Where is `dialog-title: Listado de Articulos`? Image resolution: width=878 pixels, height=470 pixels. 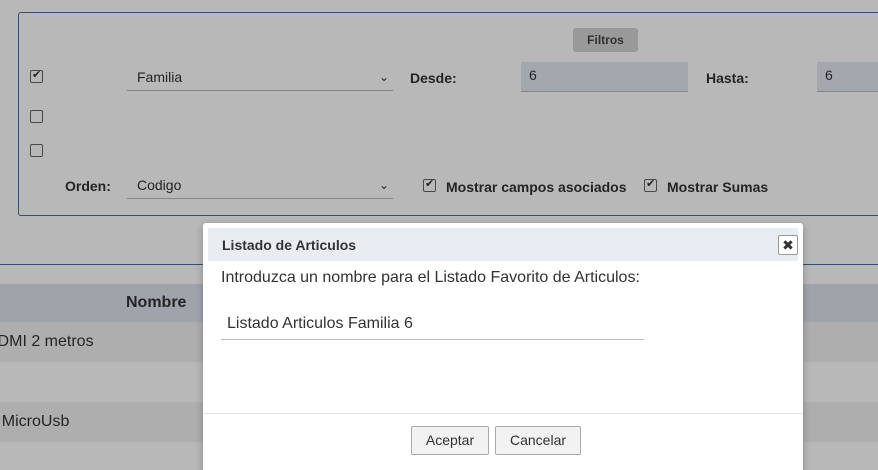
dialog-title: Listado de Articulos is located at coordinates (289, 245).